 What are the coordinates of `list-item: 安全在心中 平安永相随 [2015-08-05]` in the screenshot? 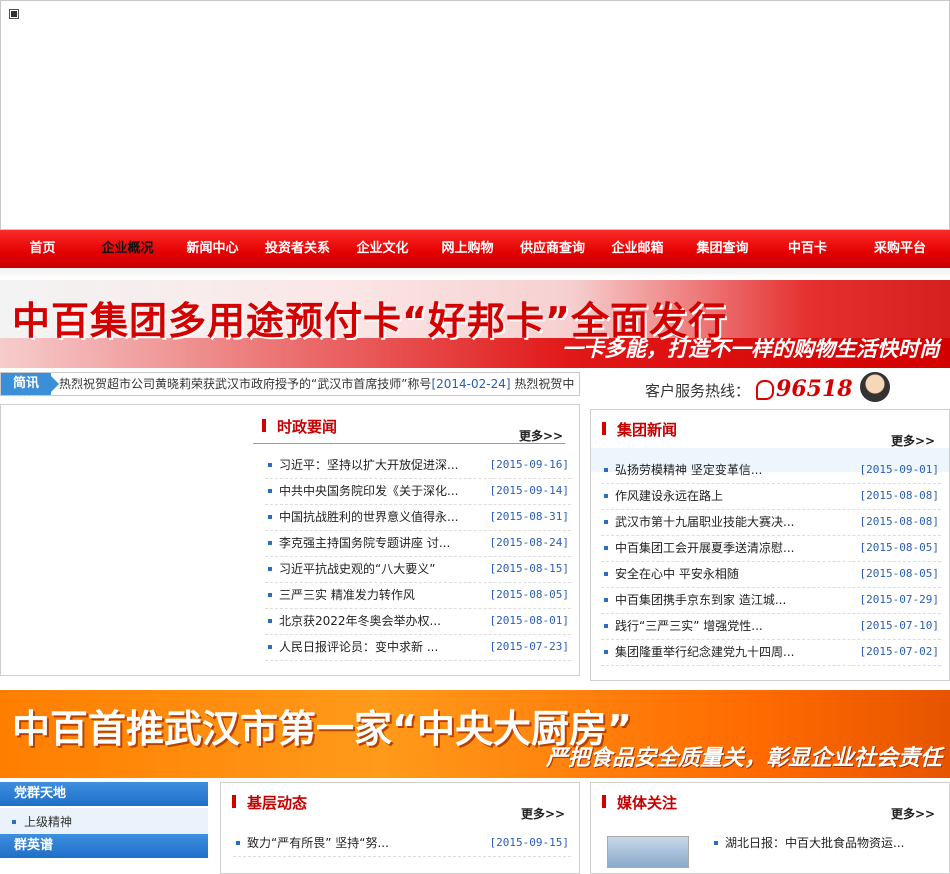 It's located at (771, 574).